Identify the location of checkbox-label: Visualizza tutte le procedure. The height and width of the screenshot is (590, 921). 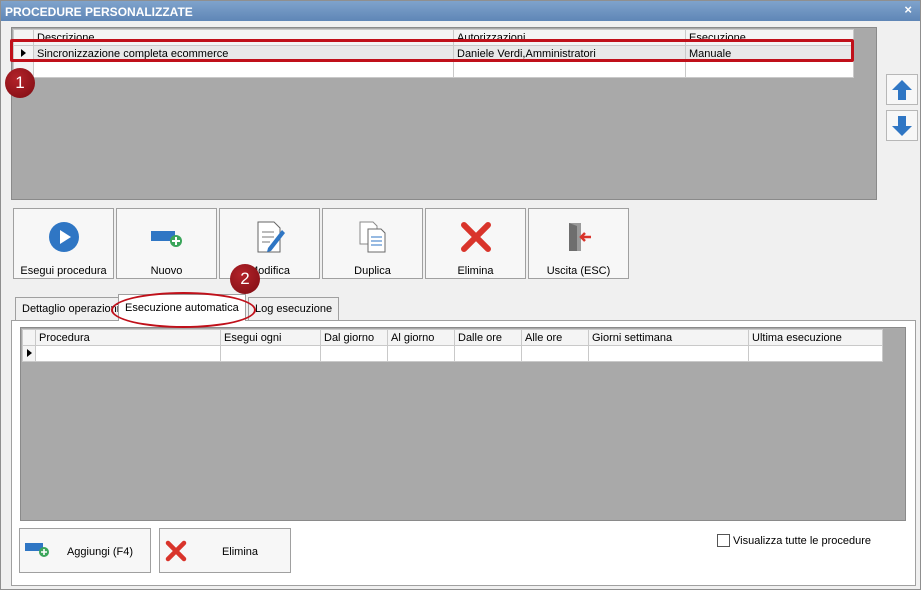
(802, 540).